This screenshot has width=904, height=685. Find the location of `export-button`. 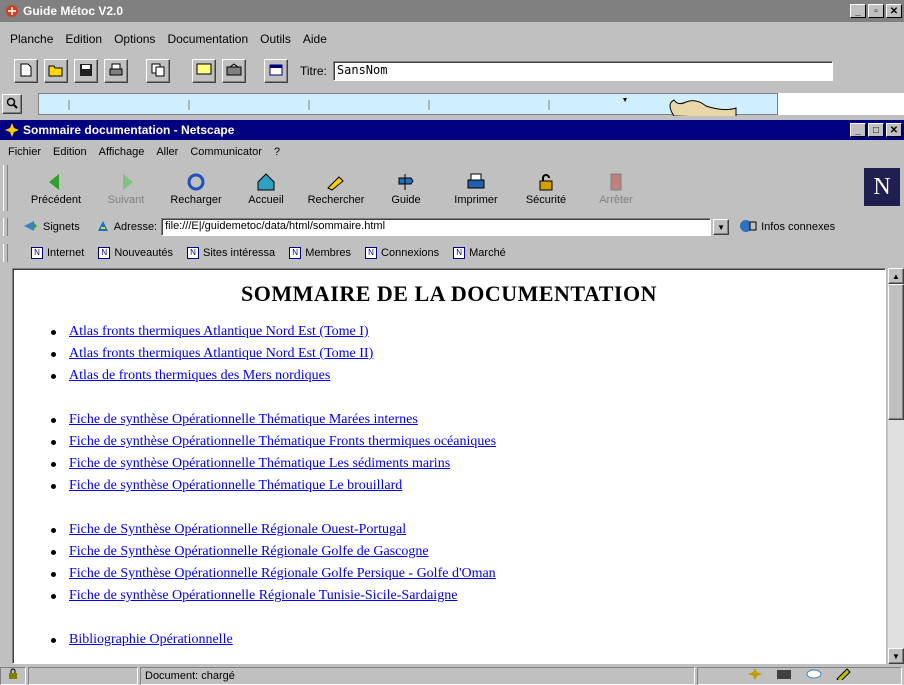

export-button is located at coordinates (234, 71).